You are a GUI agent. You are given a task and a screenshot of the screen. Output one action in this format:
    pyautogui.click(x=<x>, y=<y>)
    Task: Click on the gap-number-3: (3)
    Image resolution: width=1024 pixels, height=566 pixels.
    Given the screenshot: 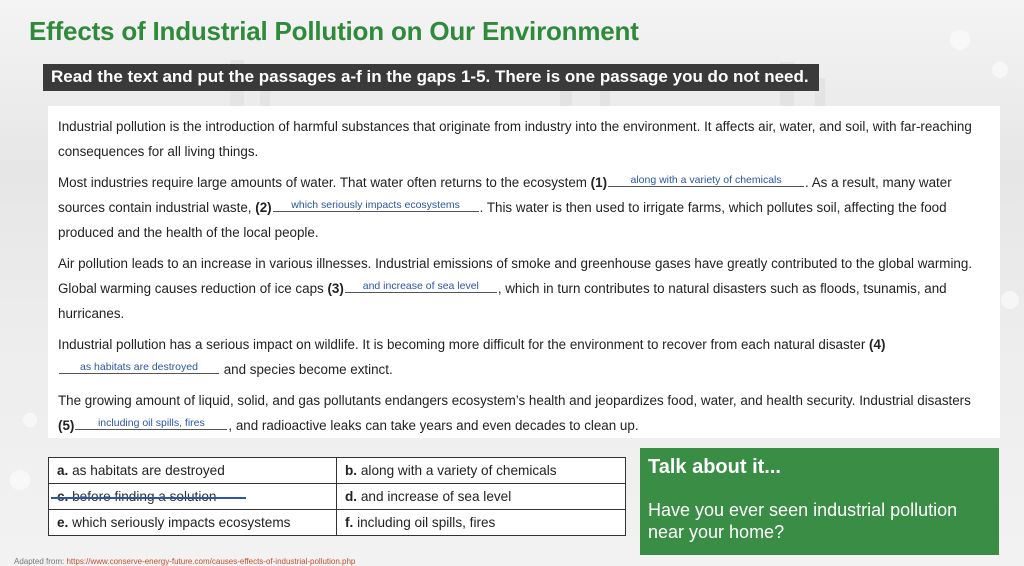 What is the action you would take?
    pyautogui.click(x=335, y=288)
    